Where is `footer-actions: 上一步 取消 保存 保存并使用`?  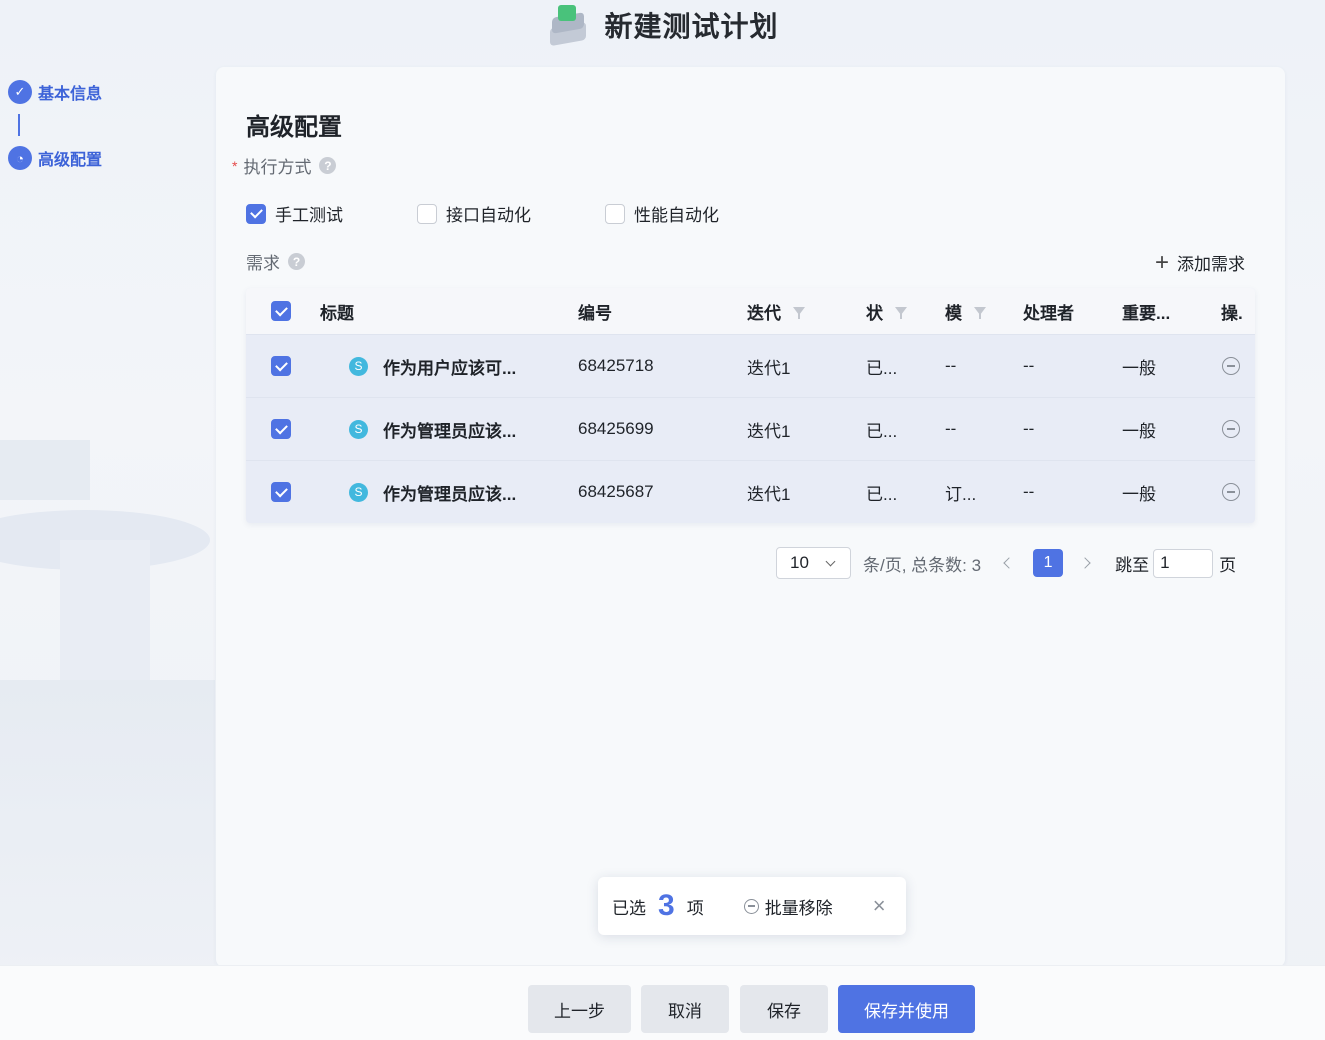 footer-actions: 上一步 取消 保存 保存并使用 is located at coordinates (662, 1002).